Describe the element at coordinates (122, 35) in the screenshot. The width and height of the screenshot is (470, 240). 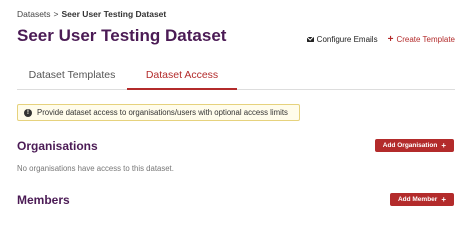
I see `page-title: Seer User Testing Dataset` at that location.